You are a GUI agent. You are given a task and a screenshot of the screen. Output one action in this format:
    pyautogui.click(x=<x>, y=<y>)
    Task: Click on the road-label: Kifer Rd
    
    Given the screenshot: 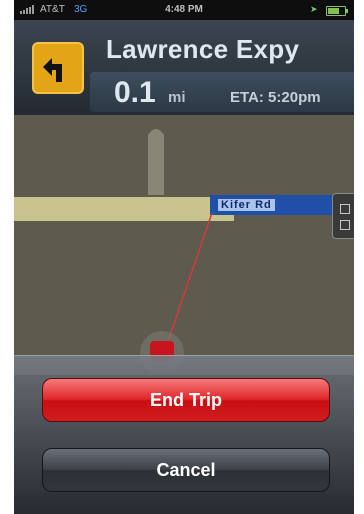 What is the action you would take?
    pyautogui.click(x=246, y=205)
    